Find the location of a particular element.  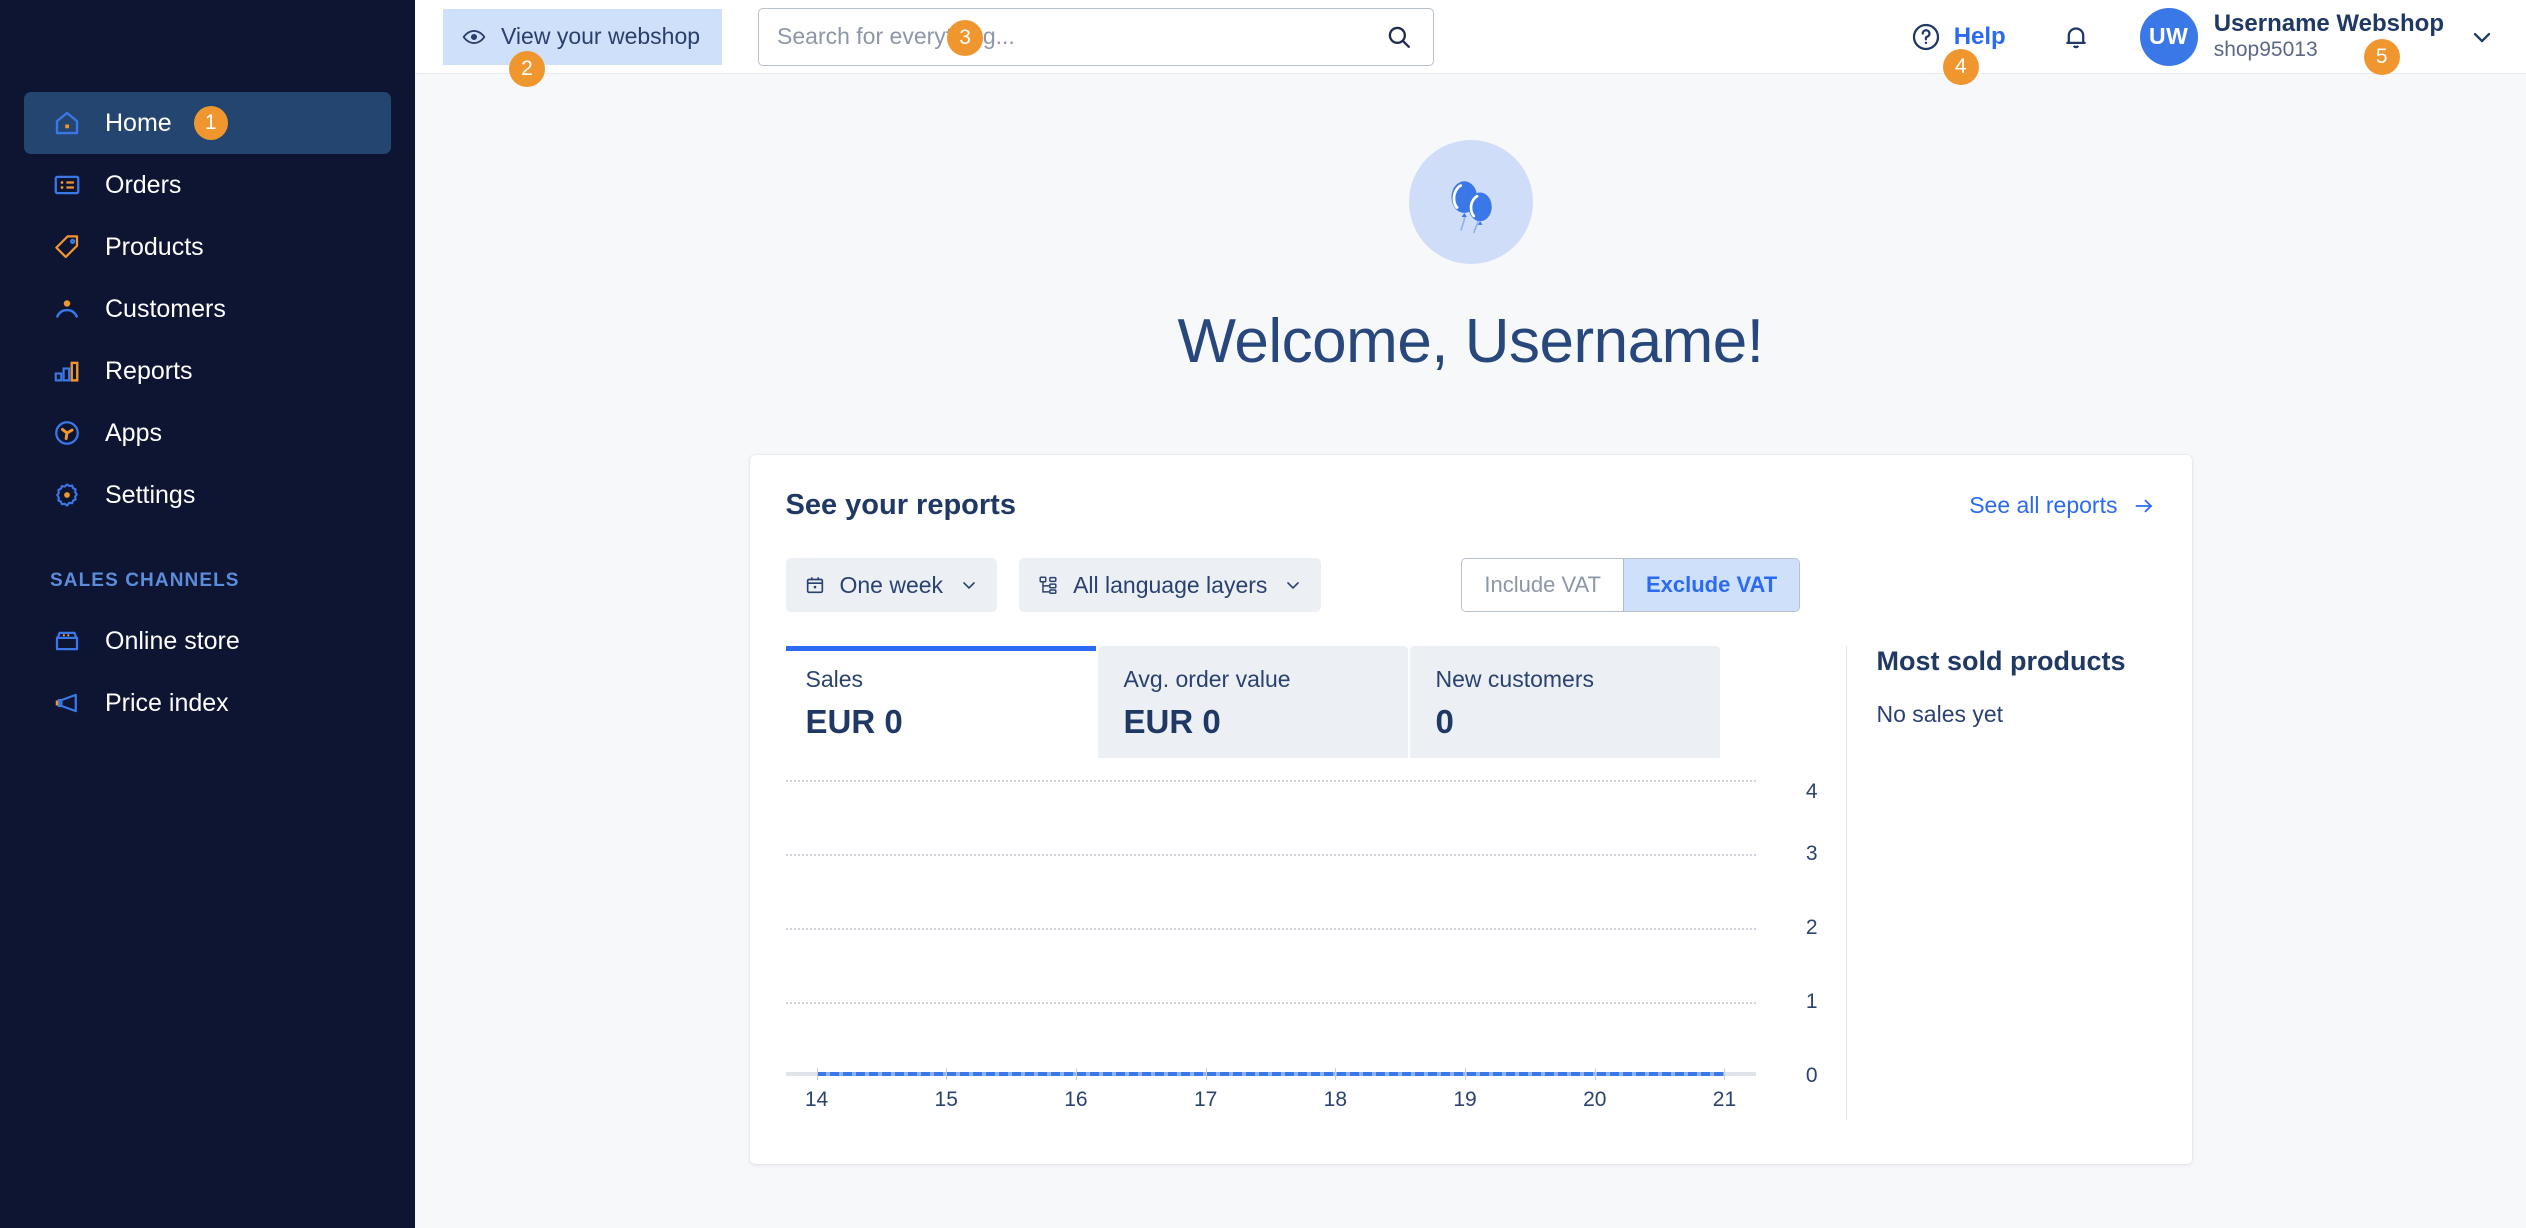

user-name: Username Webshop is located at coordinates (2328, 23).